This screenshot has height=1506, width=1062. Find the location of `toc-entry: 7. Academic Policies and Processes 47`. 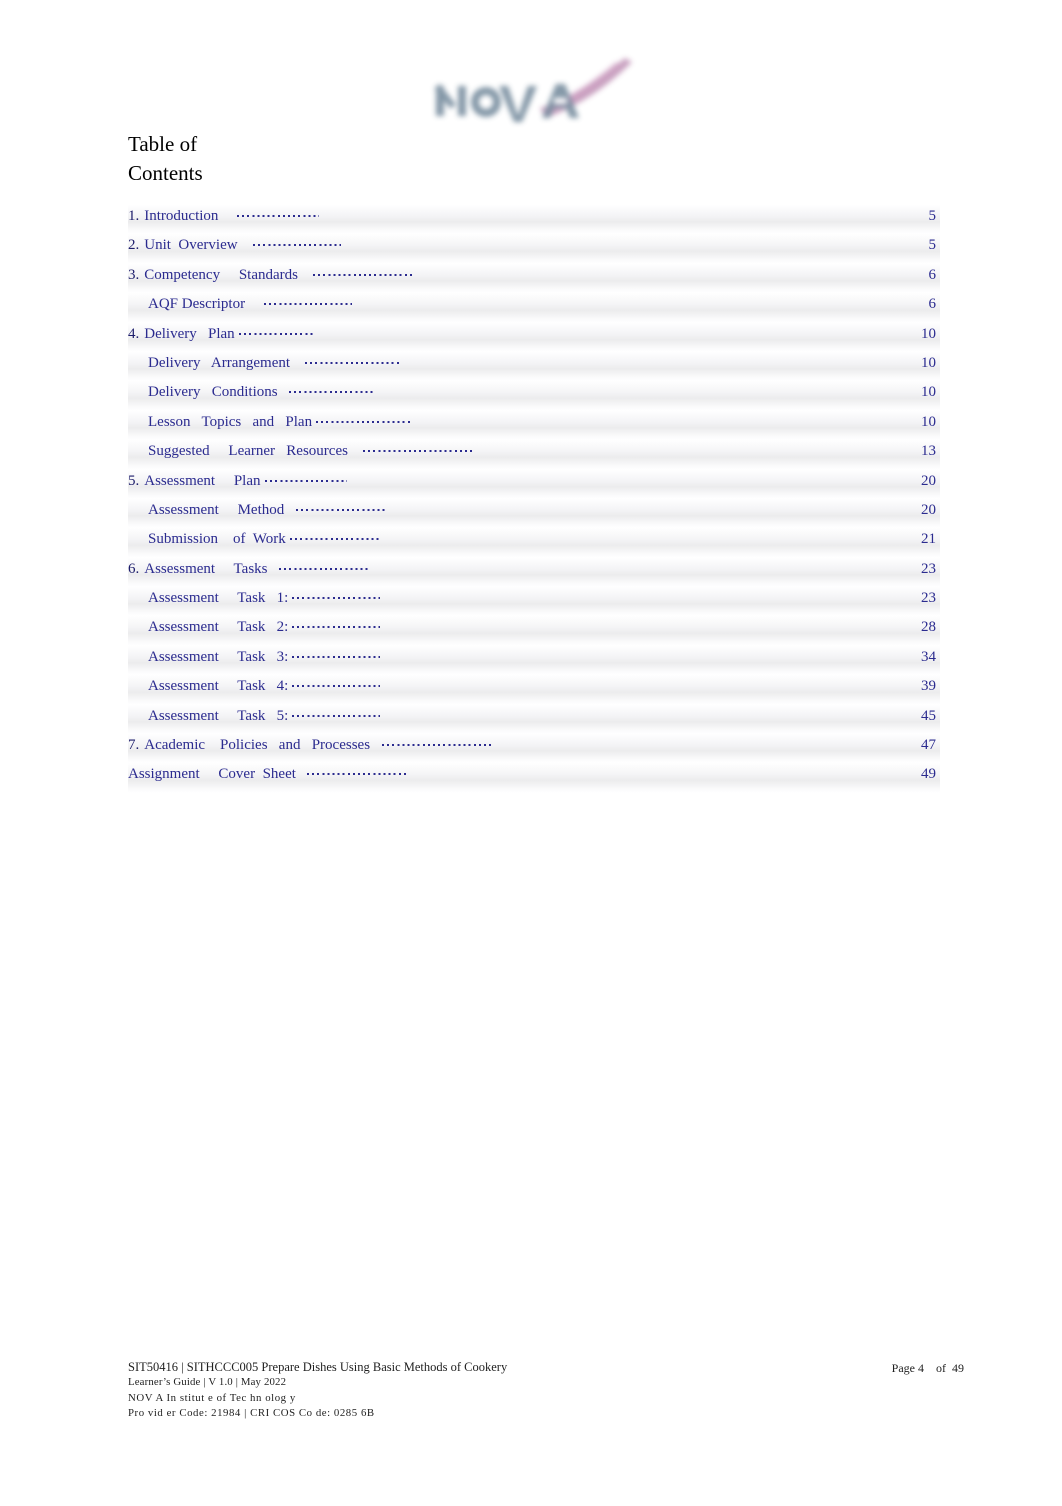

toc-entry: 7. Academic Policies and Processes 47 is located at coordinates (534, 749).